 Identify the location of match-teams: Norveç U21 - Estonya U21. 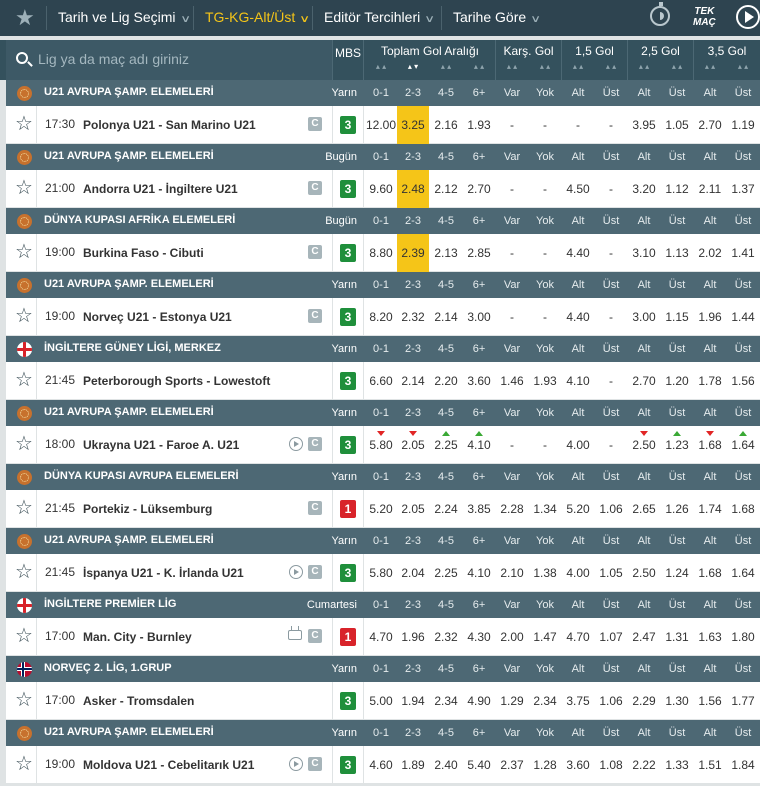
(157, 317).